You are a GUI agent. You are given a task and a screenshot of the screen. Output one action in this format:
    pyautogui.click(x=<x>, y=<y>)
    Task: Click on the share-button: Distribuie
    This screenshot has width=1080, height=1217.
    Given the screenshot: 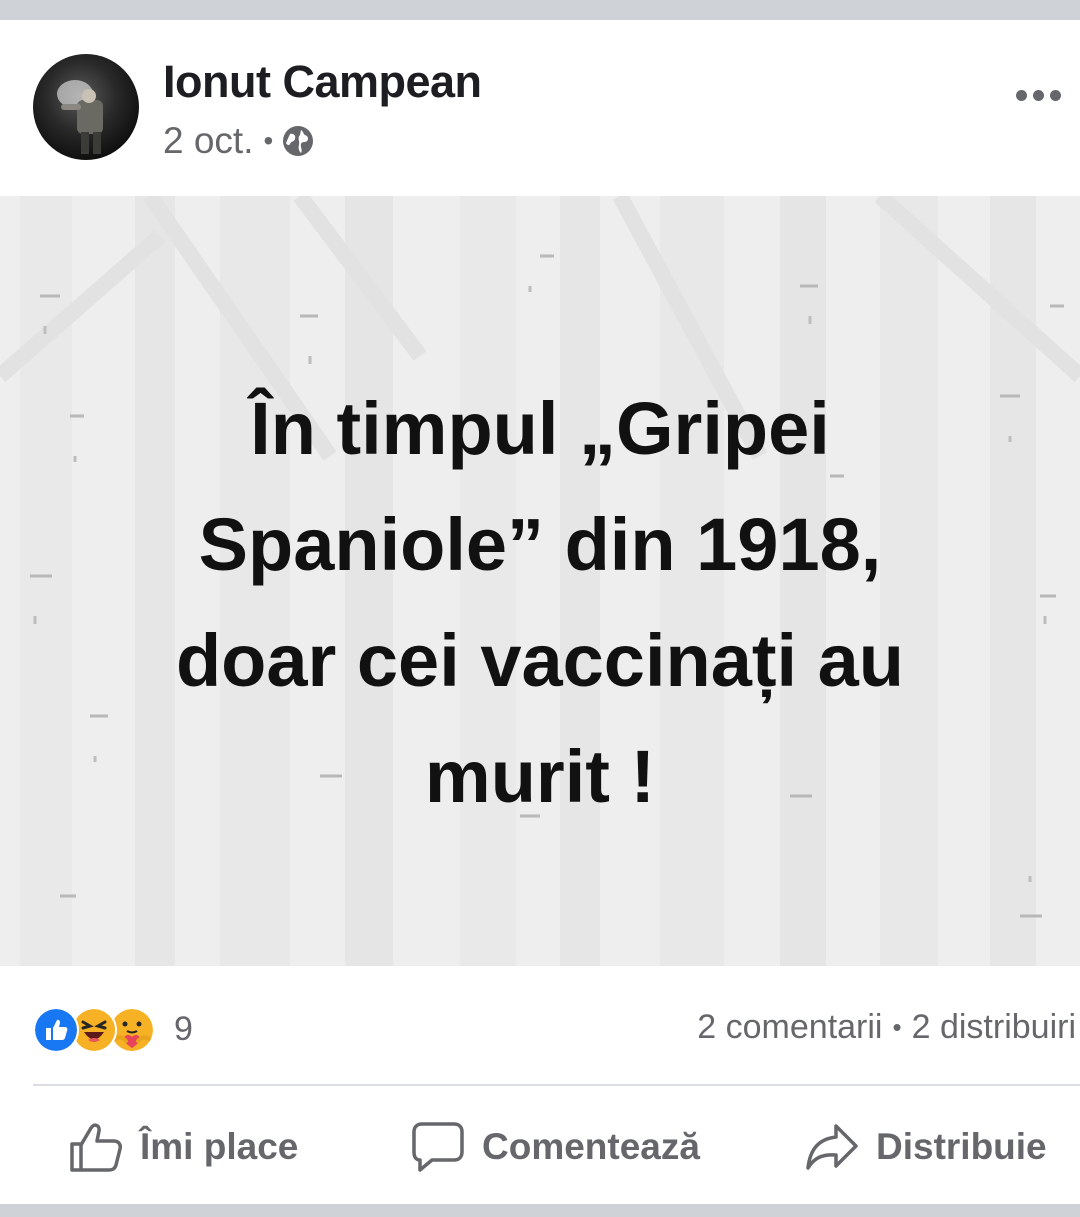 What is the action you would take?
    pyautogui.click(x=925, y=1147)
    